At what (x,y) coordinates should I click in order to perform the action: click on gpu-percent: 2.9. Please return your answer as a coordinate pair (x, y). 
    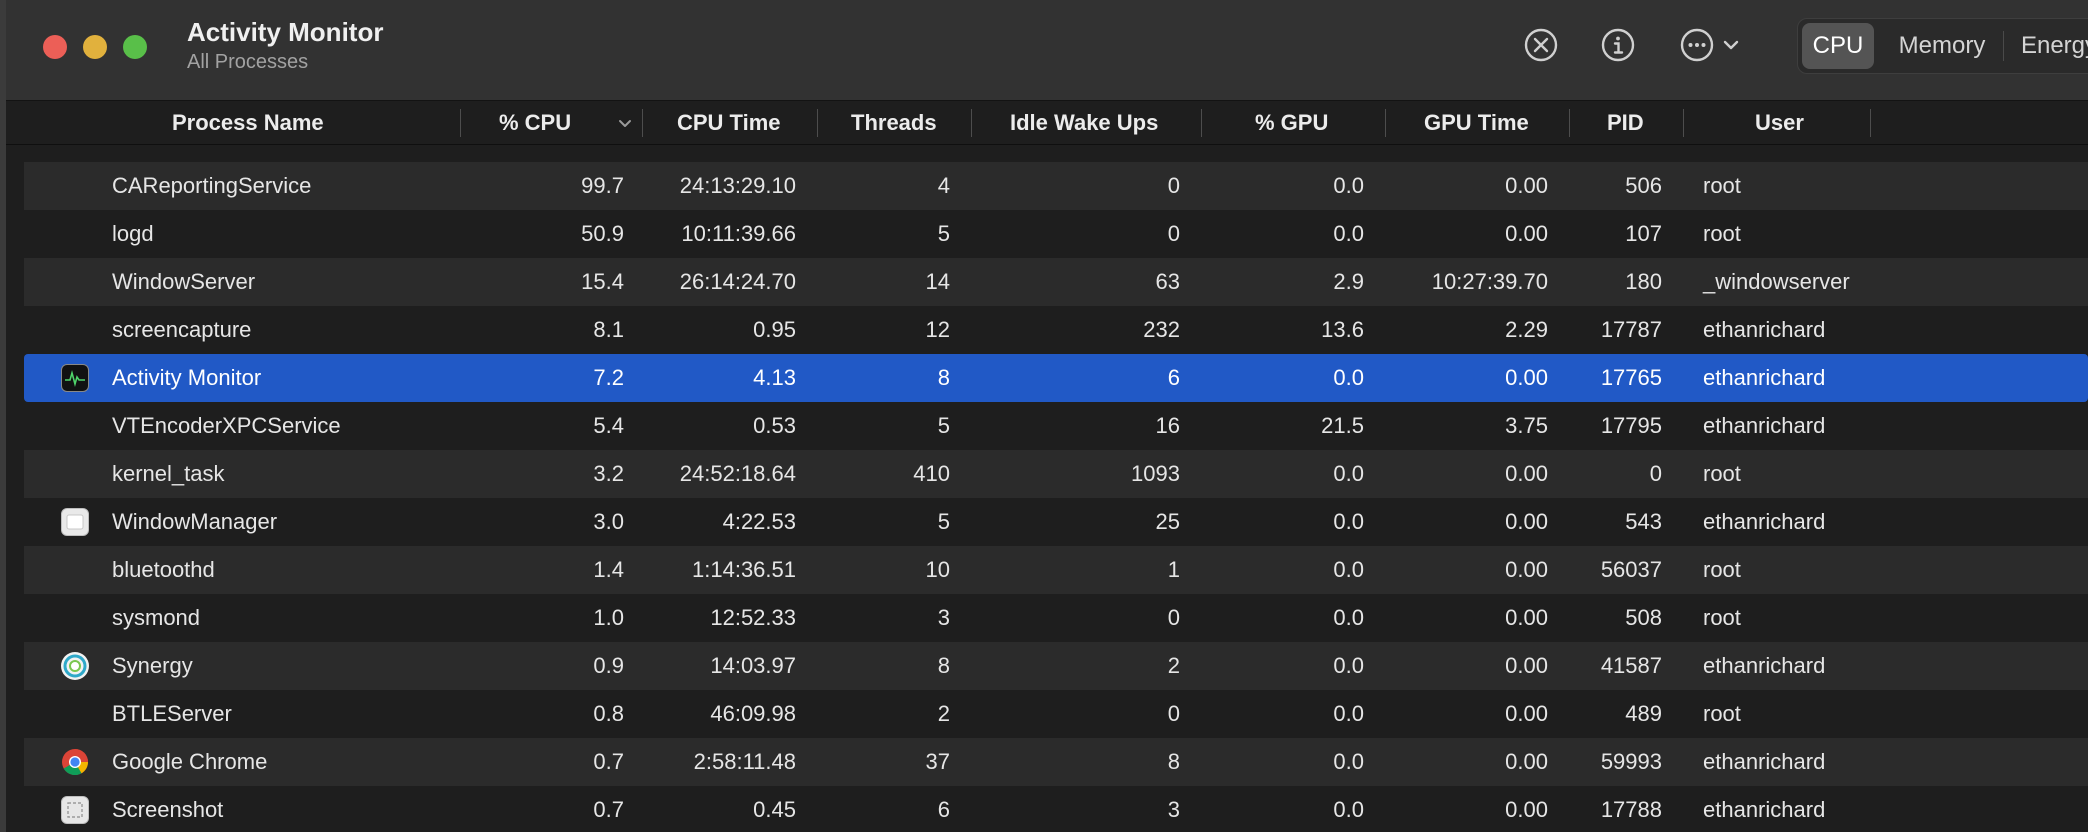
    Looking at the image, I should click on (1348, 281).